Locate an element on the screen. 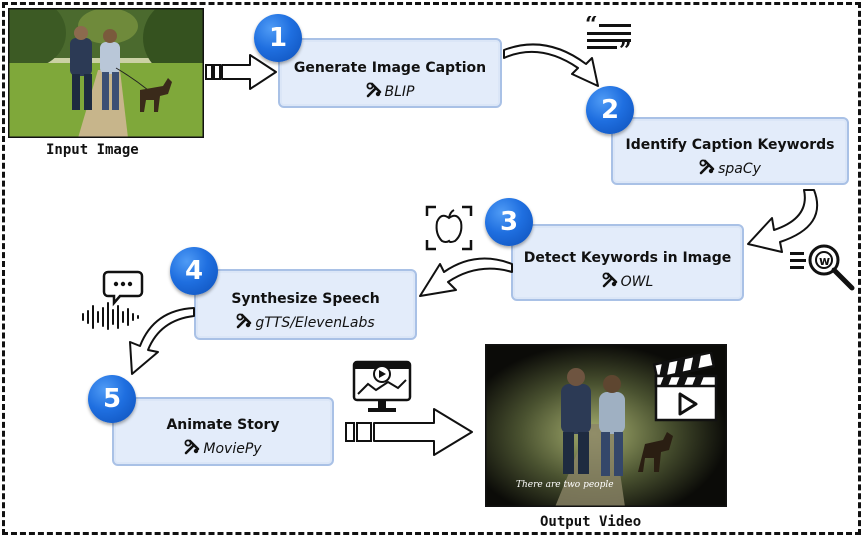  step-5-tool-name: MoviePy is located at coordinates (232, 449).